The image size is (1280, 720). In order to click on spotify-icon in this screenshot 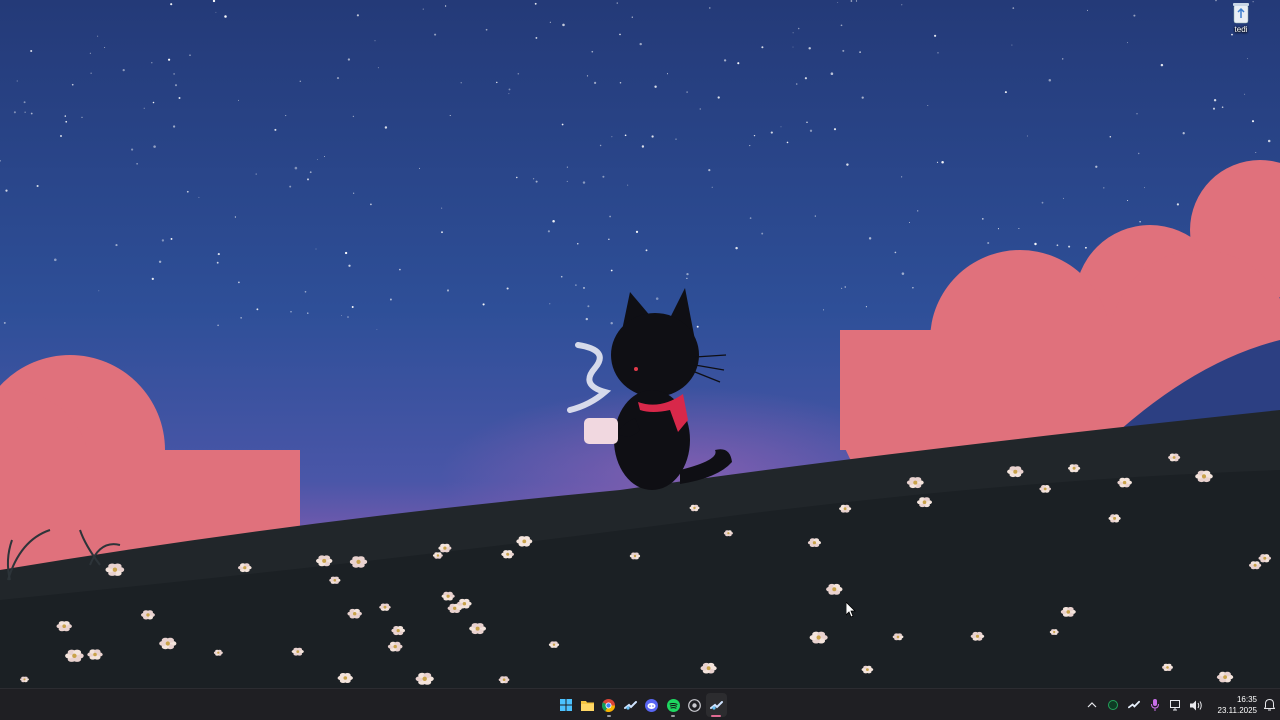, I will do `click(673, 705)`.